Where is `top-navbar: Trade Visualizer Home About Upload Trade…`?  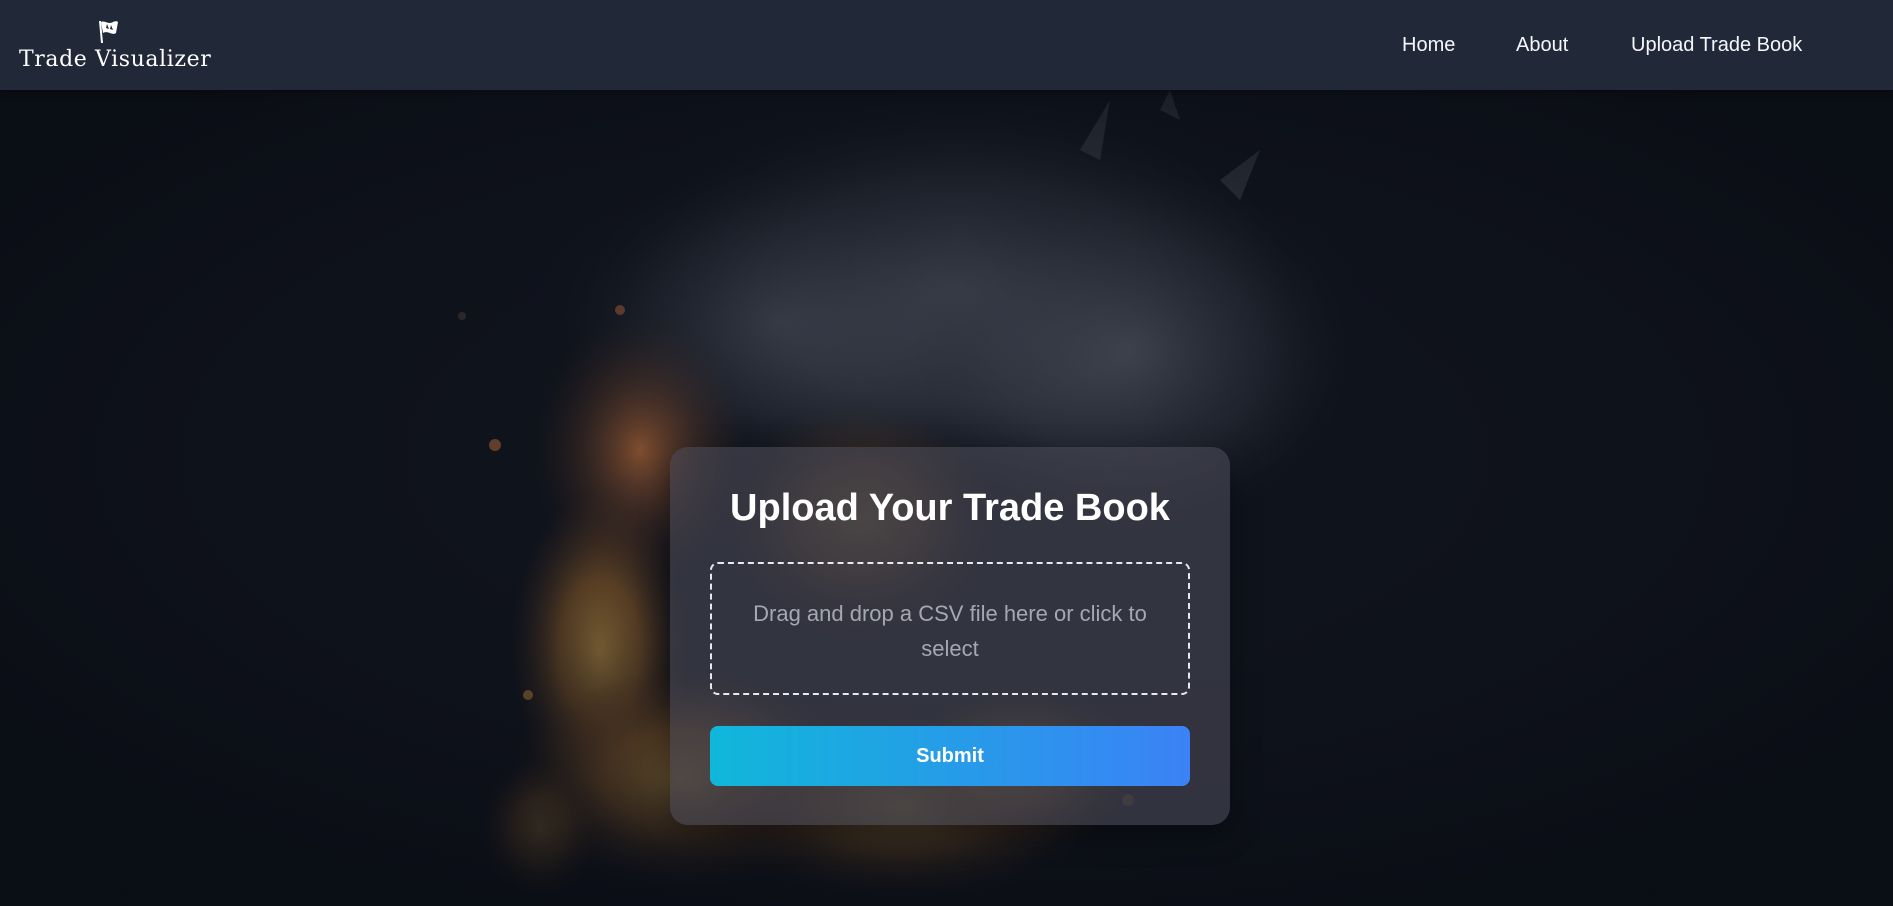
top-navbar: Trade Visualizer Home About Upload Trade… is located at coordinates (946, 45).